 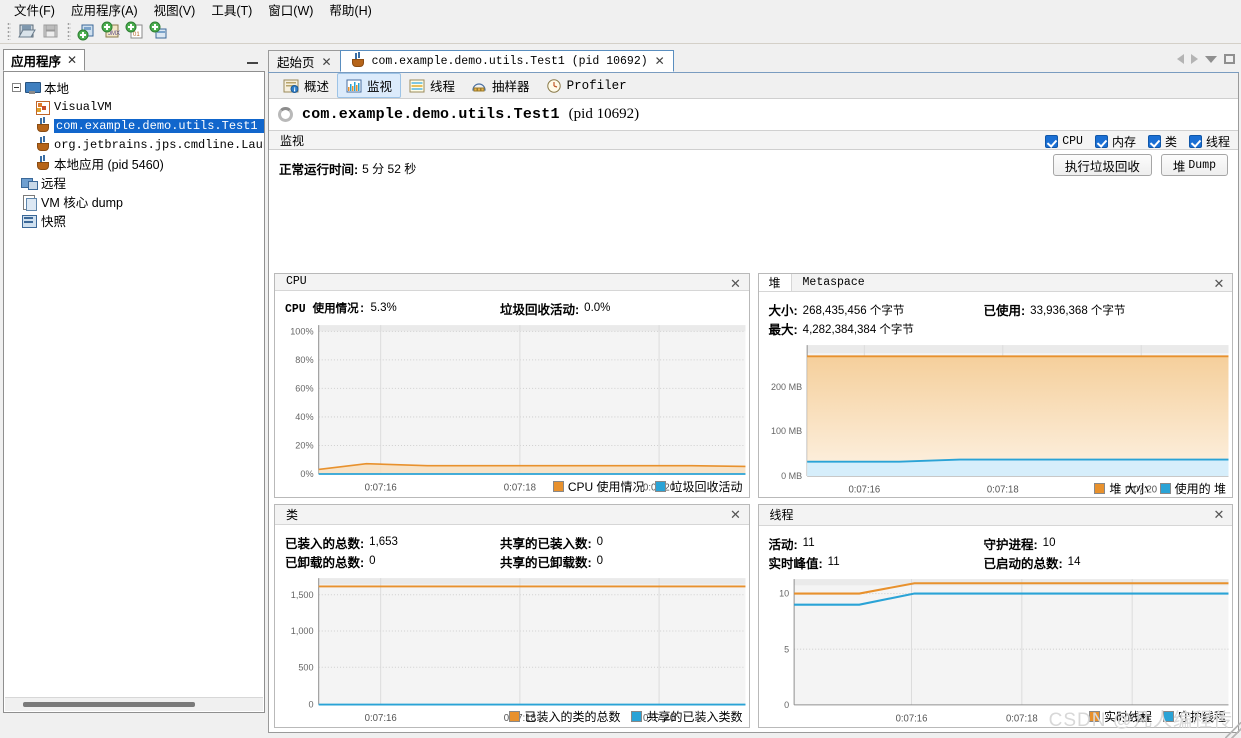 What do you see at coordinates (354, 85) in the screenshot?
I see `monitor-icon` at bounding box center [354, 85].